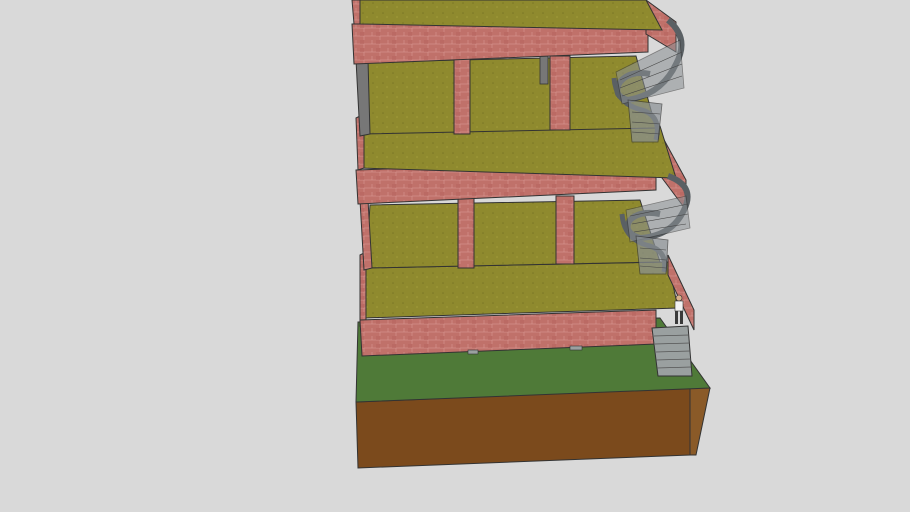 This screenshot has height=512, width=910. I want to click on level-1-floor, so click(521, 290).